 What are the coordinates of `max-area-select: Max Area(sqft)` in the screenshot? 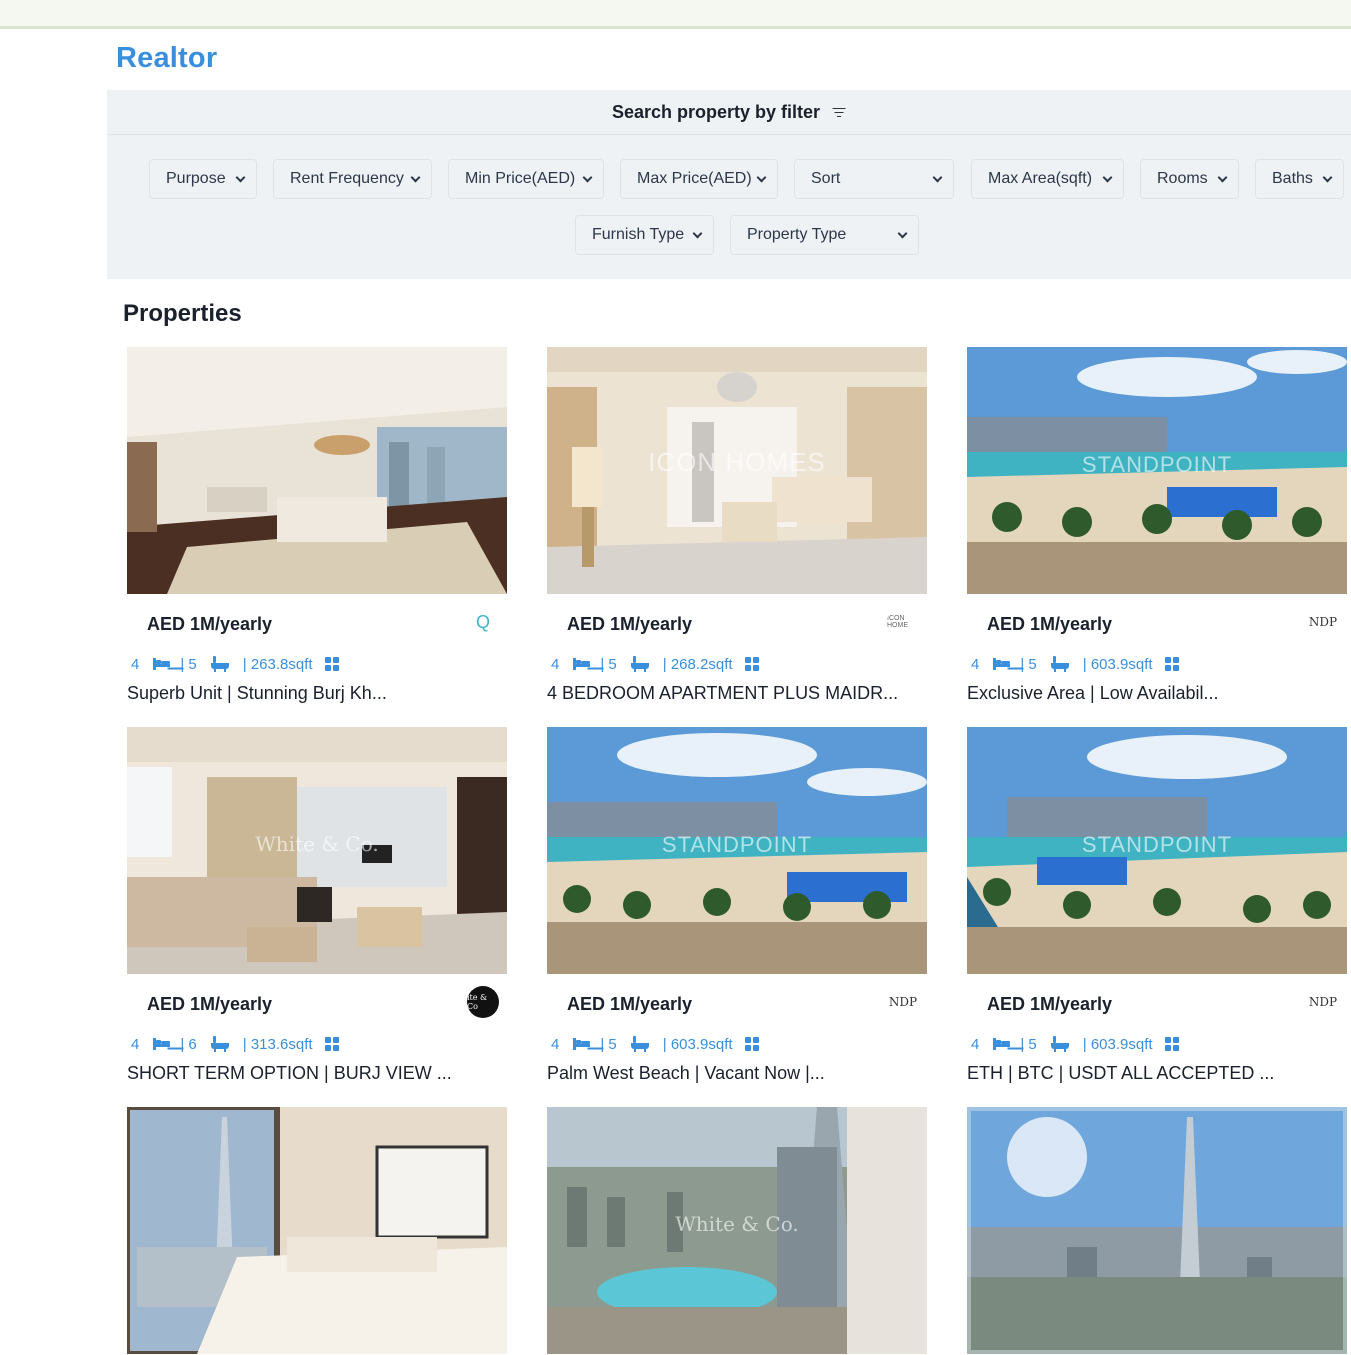 It's located at (1047, 179).